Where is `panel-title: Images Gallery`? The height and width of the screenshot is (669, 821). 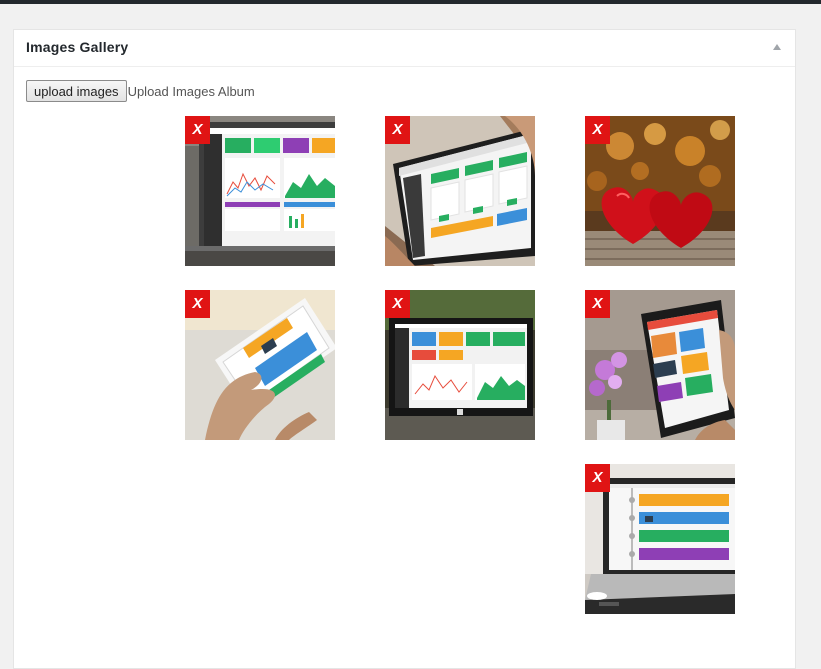 panel-title: Images Gallery is located at coordinates (77, 47).